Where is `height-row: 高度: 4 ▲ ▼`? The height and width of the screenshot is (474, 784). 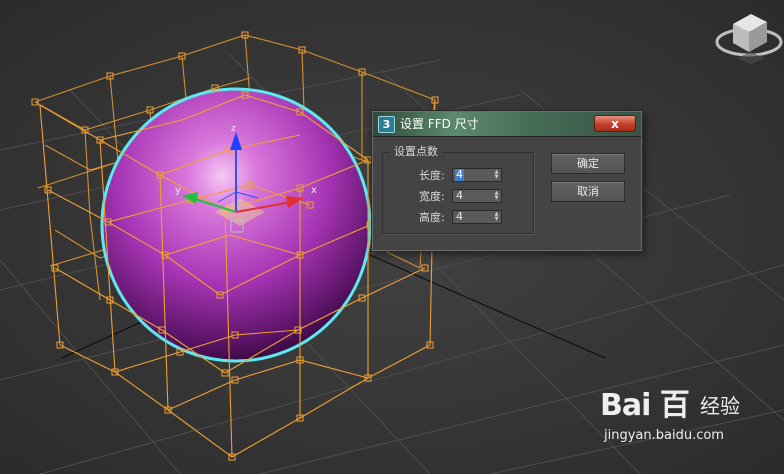 height-row: 高度: 4 ▲ ▼ is located at coordinates (453, 218).